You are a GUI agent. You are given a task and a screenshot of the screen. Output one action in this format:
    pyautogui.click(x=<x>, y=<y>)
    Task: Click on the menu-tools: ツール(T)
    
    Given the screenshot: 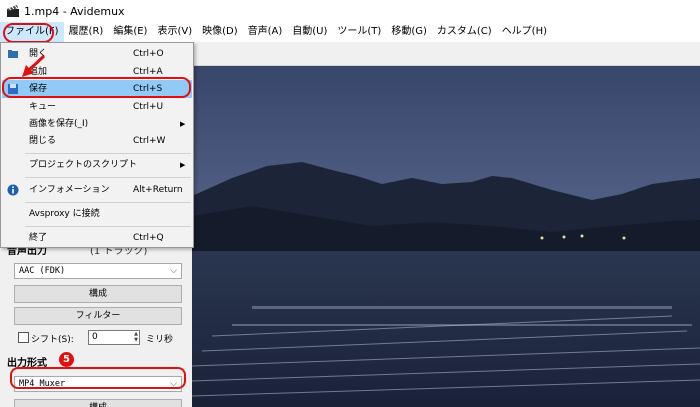 What is the action you would take?
    pyautogui.click(x=359, y=32)
    